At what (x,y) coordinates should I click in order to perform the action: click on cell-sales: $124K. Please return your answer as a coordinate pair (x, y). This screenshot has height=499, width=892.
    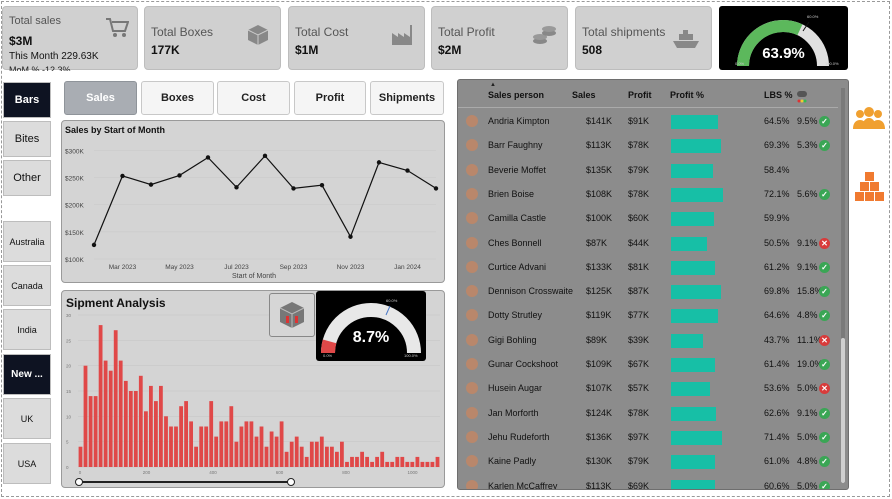
    Looking at the image, I should click on (599, 412).